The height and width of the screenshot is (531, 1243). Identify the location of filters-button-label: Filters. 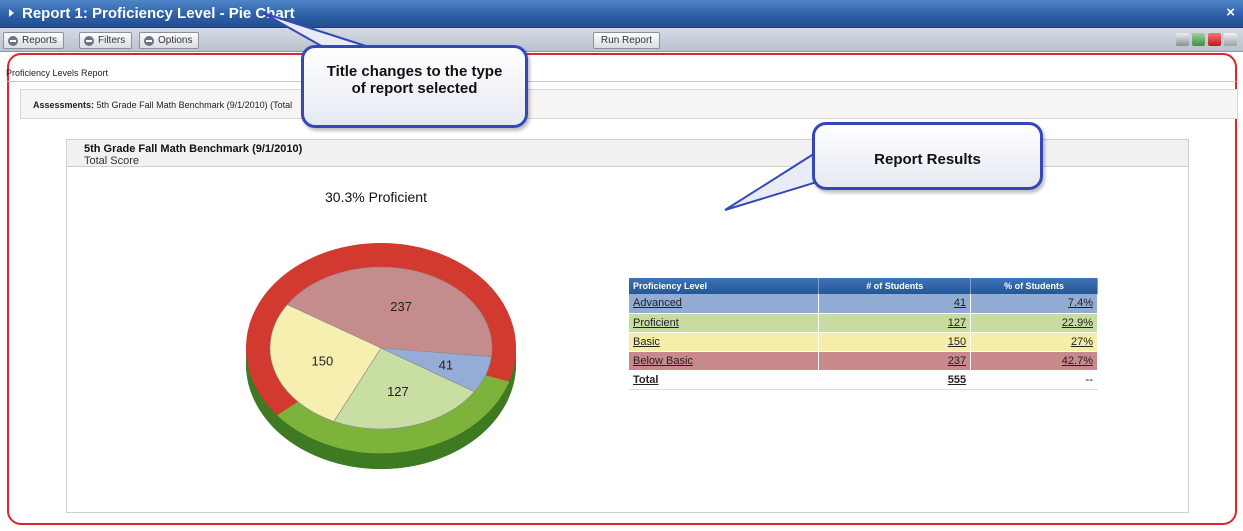
(112, 40).